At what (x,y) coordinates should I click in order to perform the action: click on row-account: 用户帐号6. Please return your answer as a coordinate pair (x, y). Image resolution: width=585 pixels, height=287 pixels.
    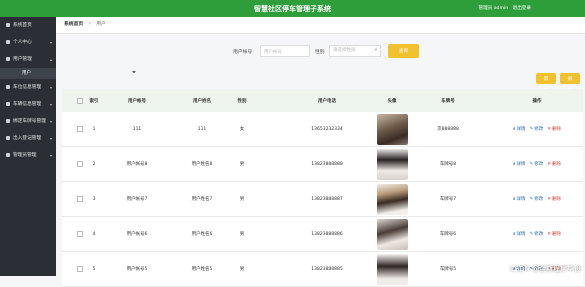
    Looking at the image, I should click on (137, 234).